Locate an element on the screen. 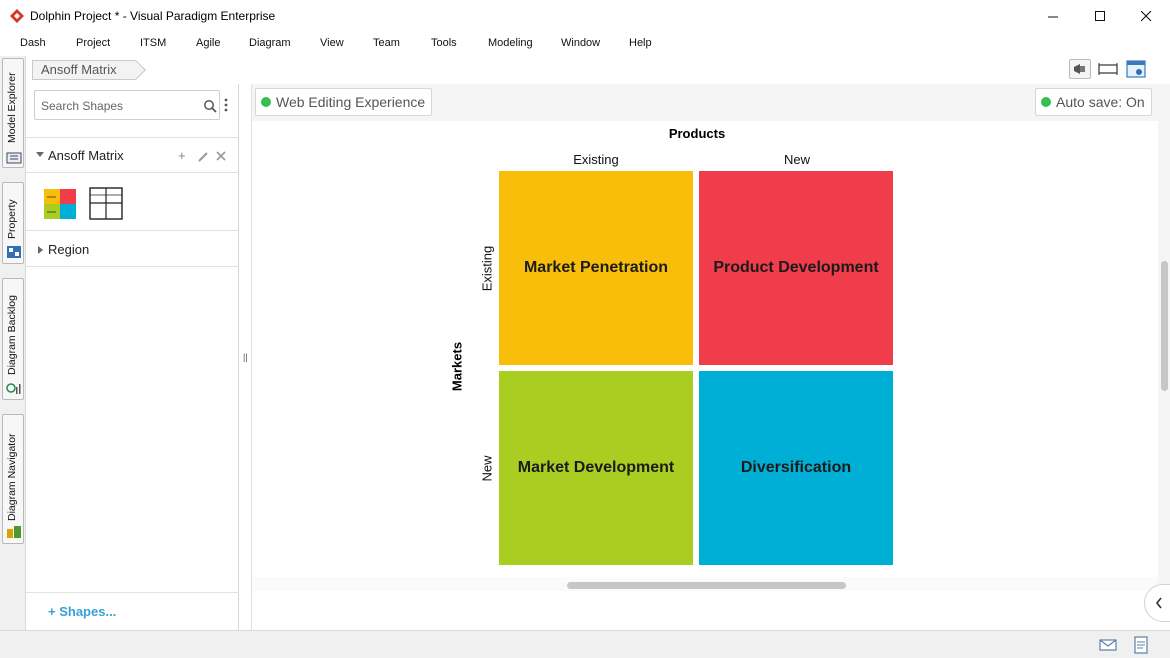 Image resolution: width=1170 pixels, height=658 pixels. menu-project: Project is located at coordinates (93, 43).